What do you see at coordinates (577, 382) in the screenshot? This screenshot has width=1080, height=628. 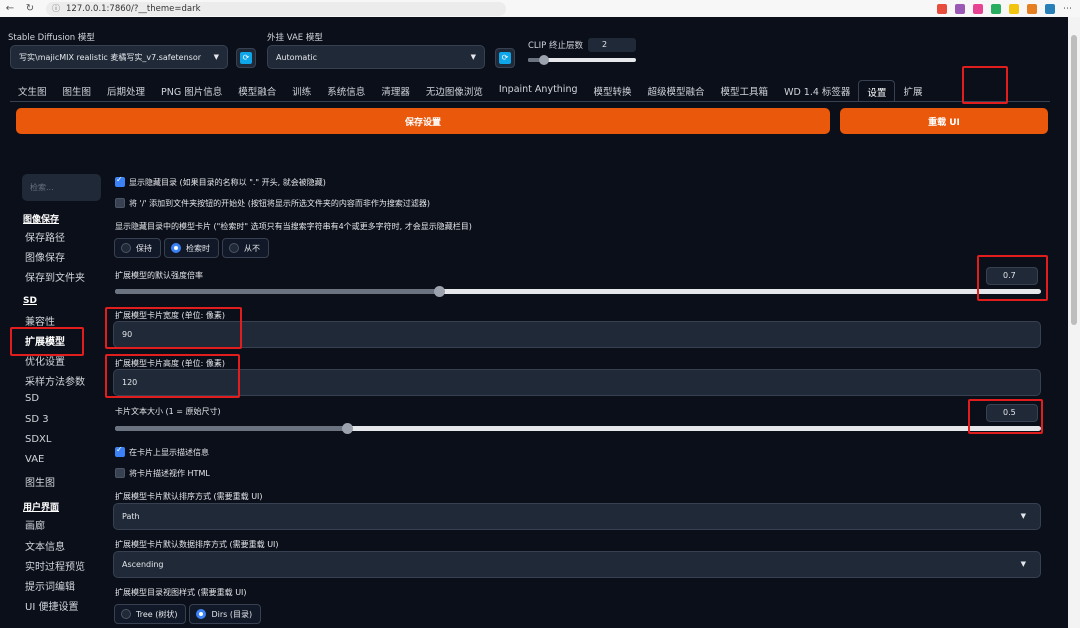 I see `card-height-input: 120` at bounding box center [577, 382].